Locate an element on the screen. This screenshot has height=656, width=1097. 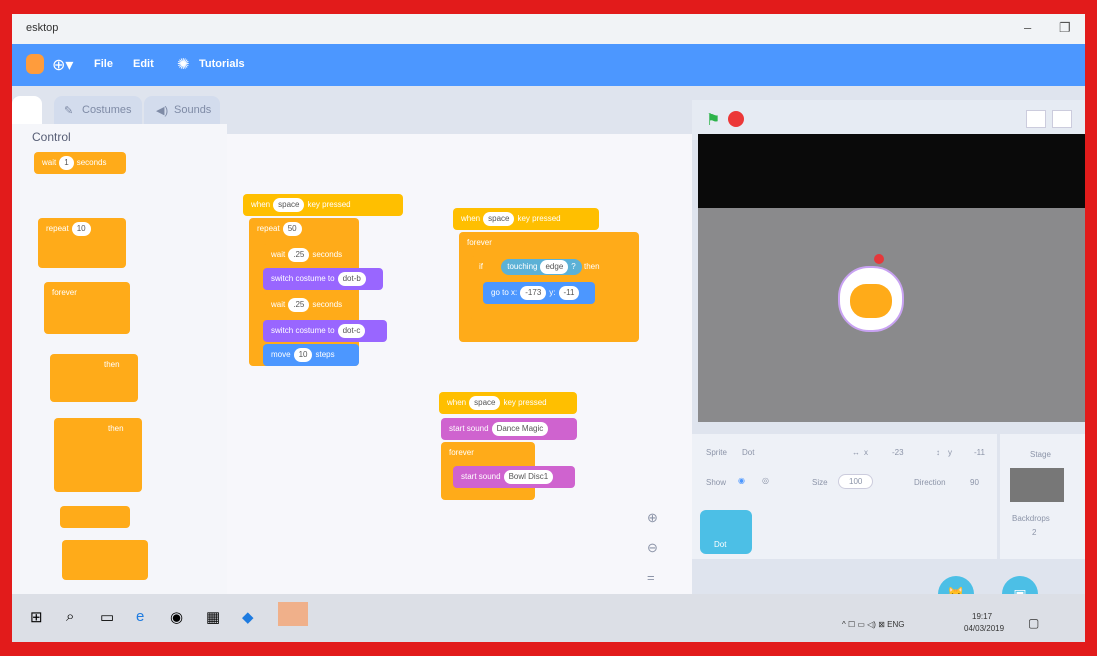
sprite-name-field: Dot is located at coordinates (748, 452).